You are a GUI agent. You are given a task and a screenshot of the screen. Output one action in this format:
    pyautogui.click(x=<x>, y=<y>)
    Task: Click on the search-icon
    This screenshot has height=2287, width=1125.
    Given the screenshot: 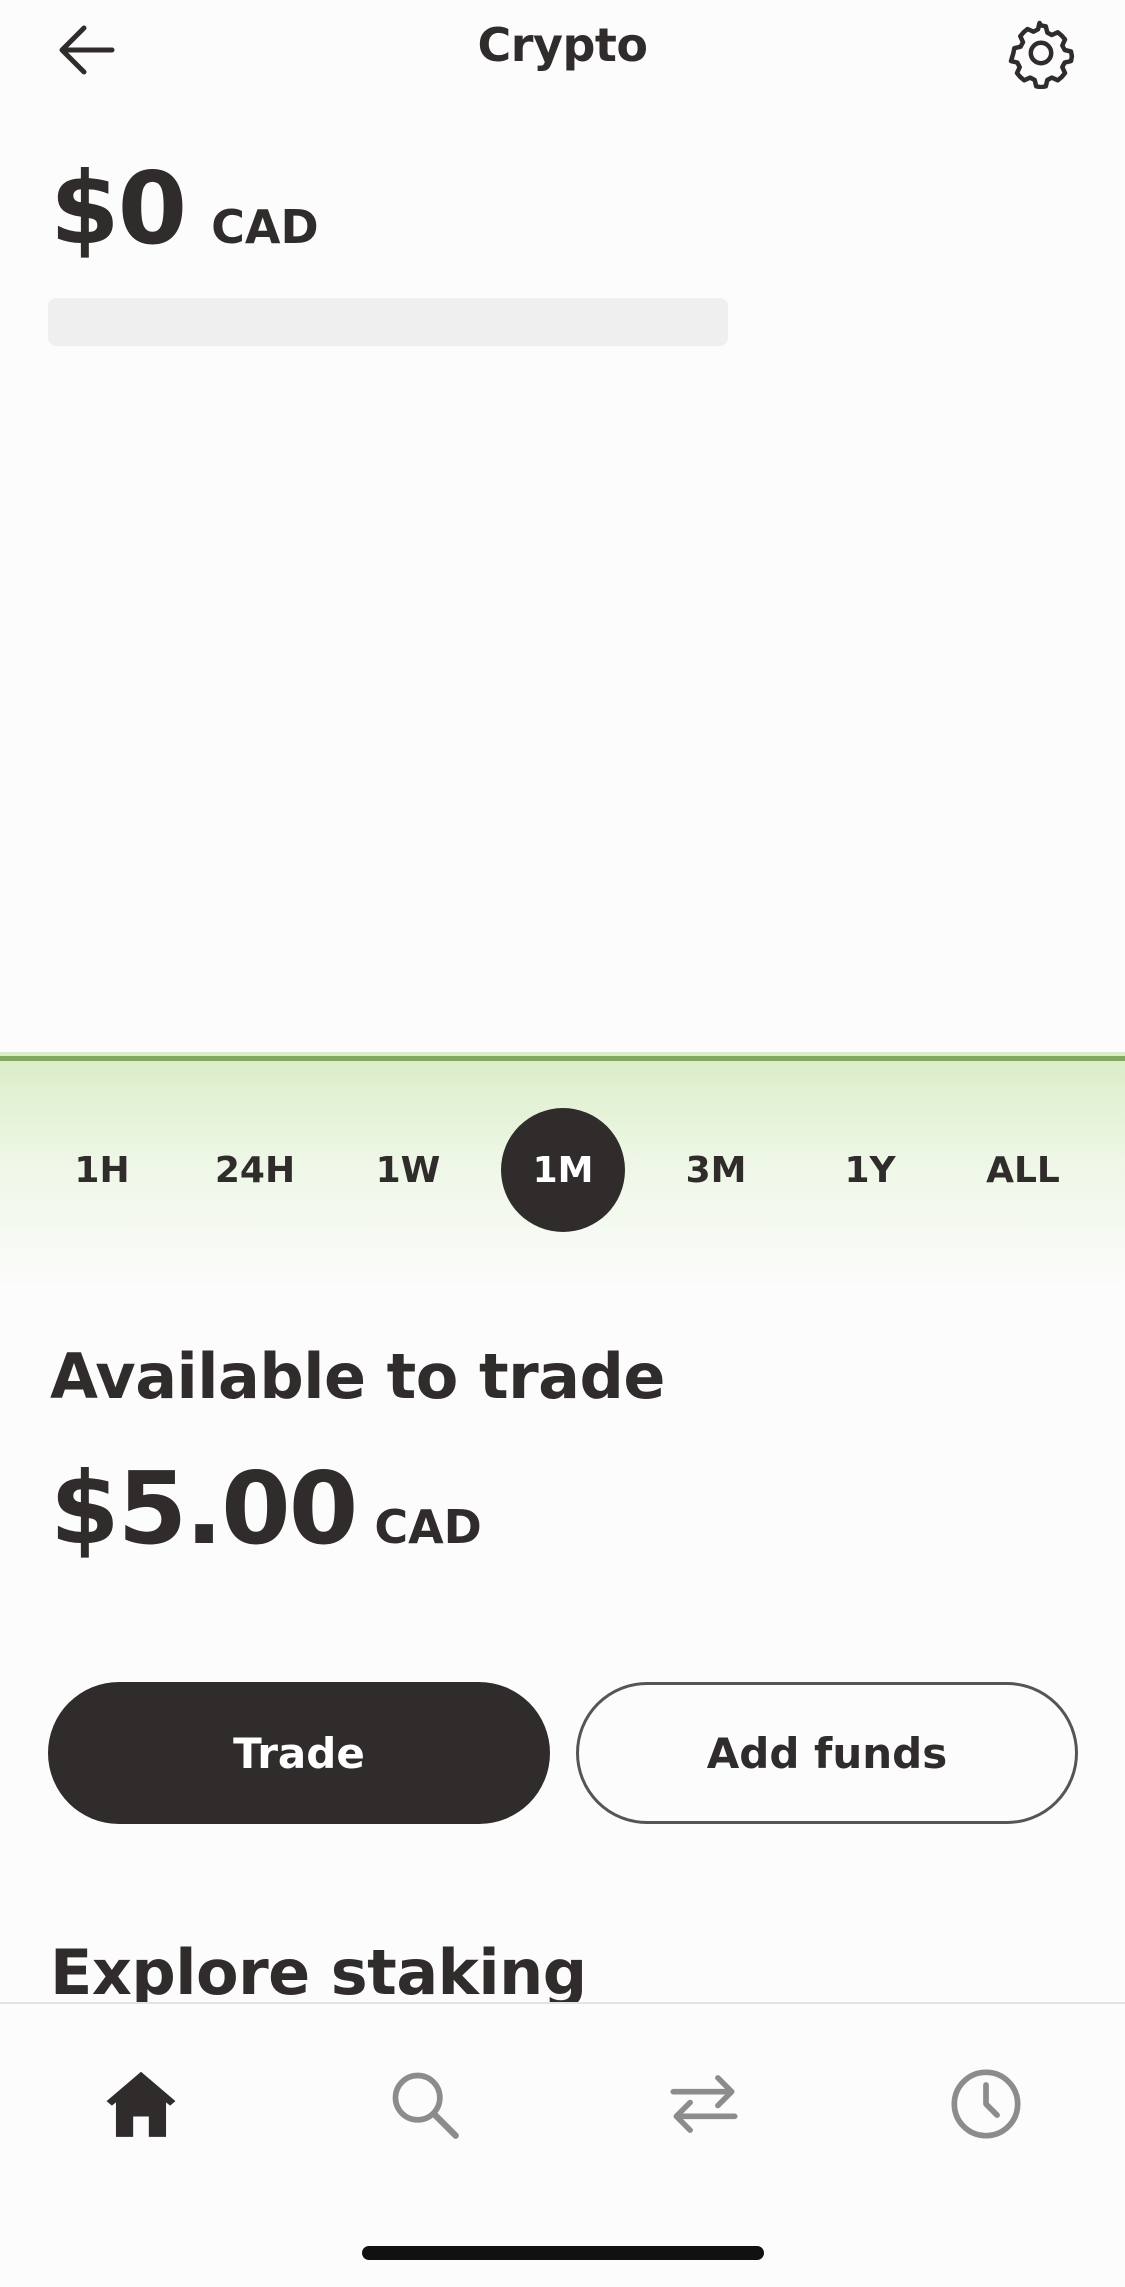 What is the action you would take?
    pyautogui.click(x=425, y=2105)
    